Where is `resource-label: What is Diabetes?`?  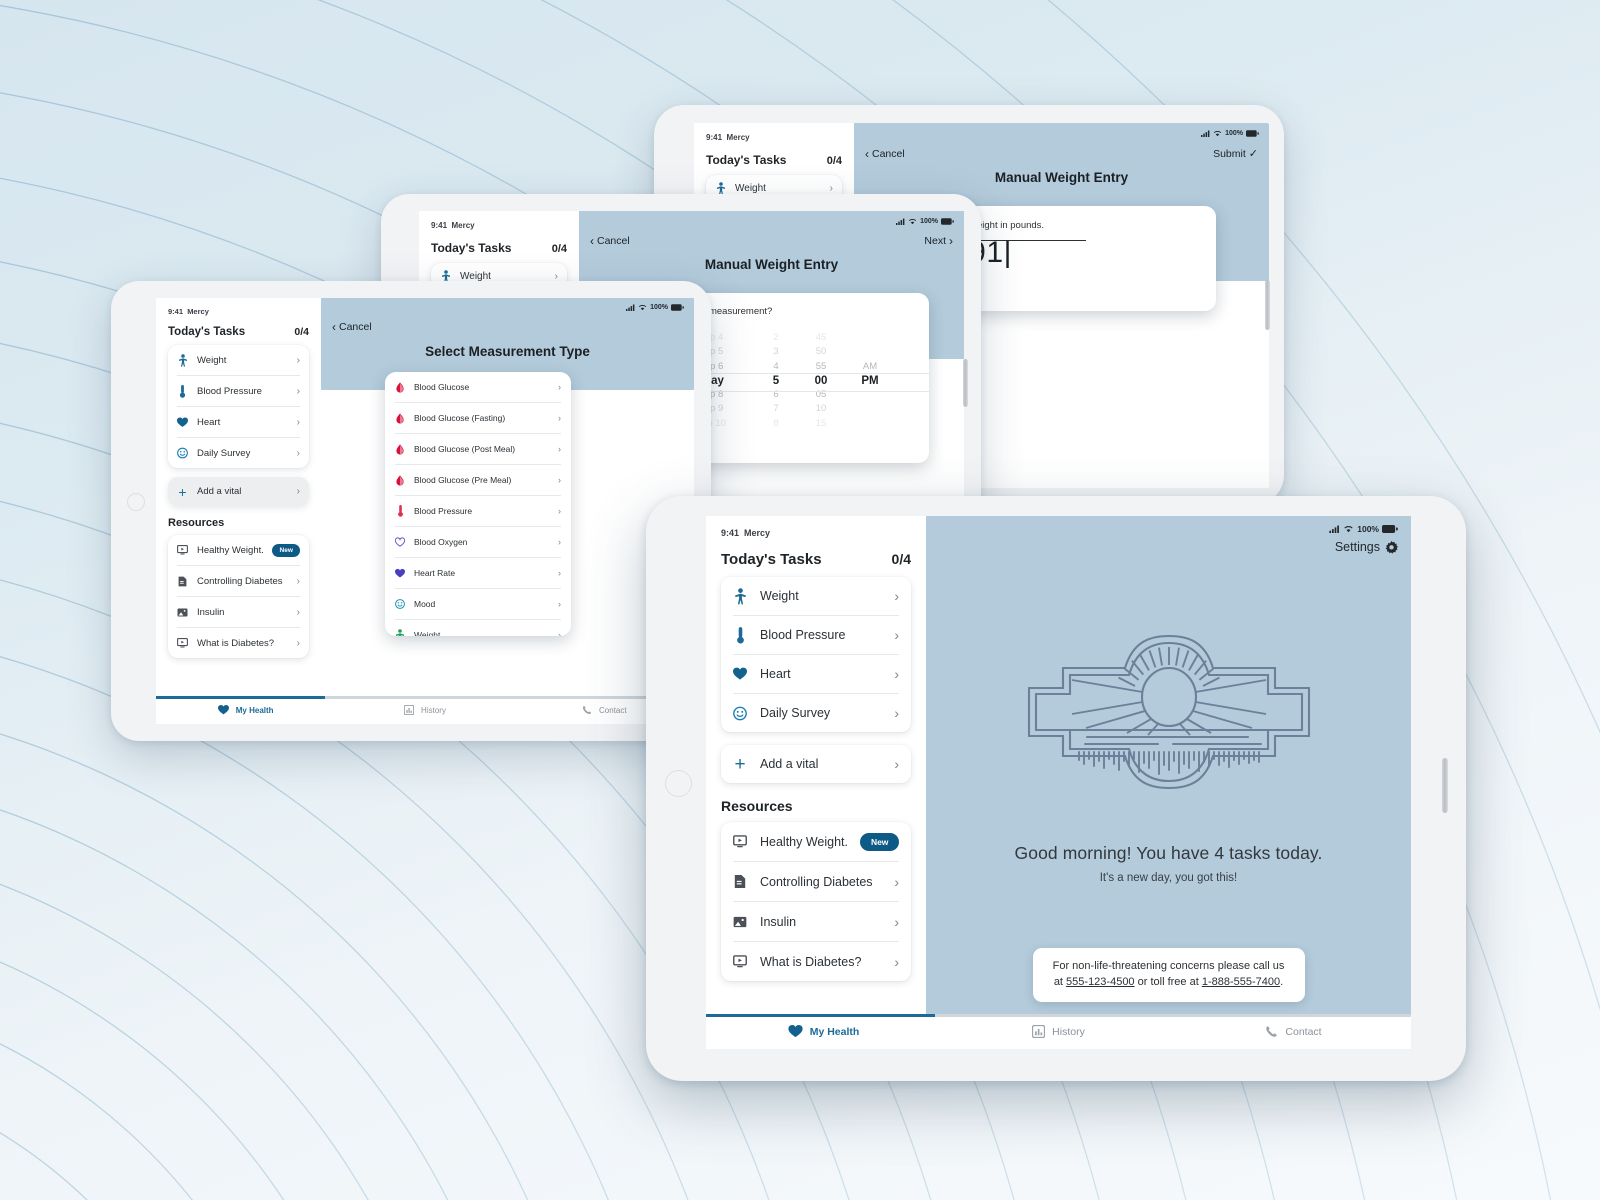
resource-label: What is Diabetes? is located at coordinates (811, 961).